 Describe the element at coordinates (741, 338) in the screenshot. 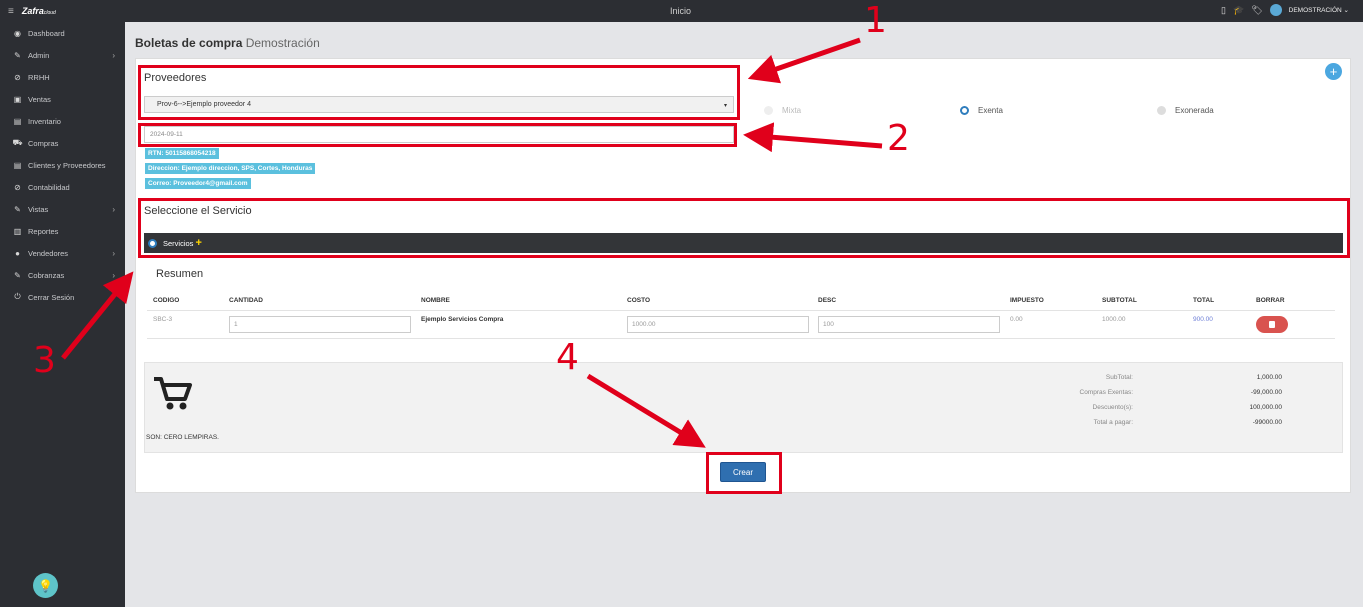

I see `table-divider` at that location.